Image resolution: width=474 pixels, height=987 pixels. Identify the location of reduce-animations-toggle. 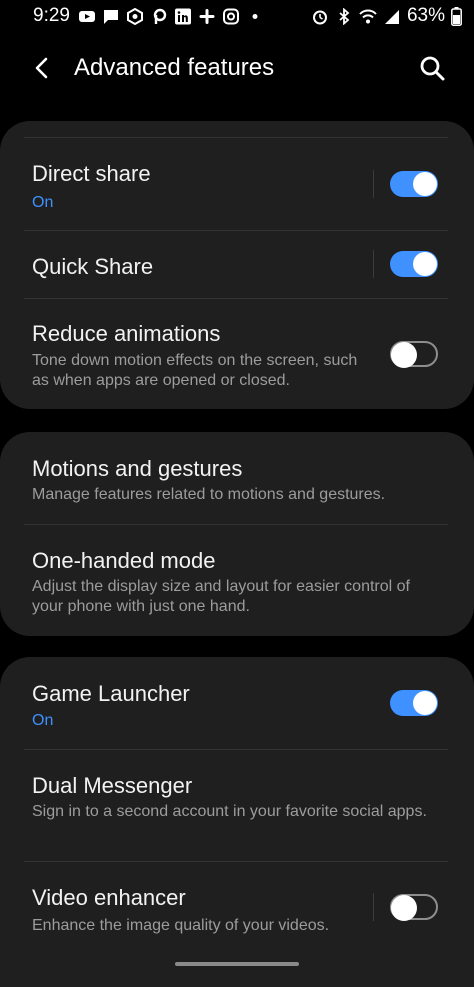
(414, 354).